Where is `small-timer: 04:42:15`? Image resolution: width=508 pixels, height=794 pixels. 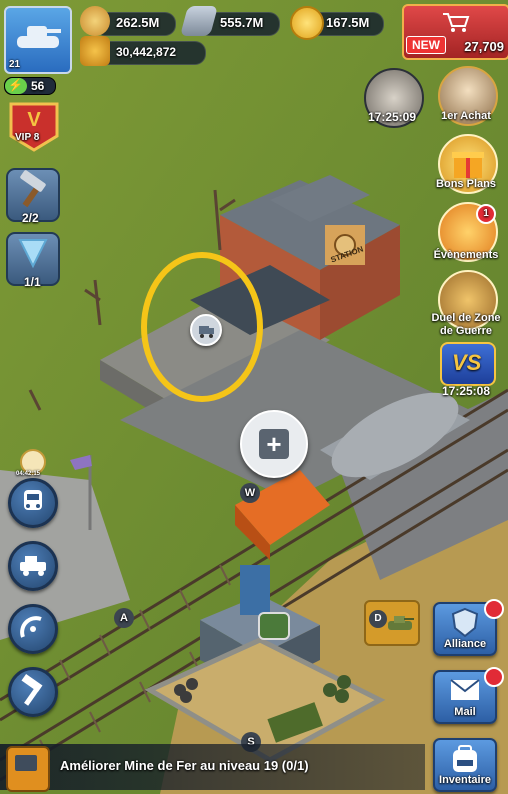 small-timer: 04:42:15 is located at coordinates (28, 474).